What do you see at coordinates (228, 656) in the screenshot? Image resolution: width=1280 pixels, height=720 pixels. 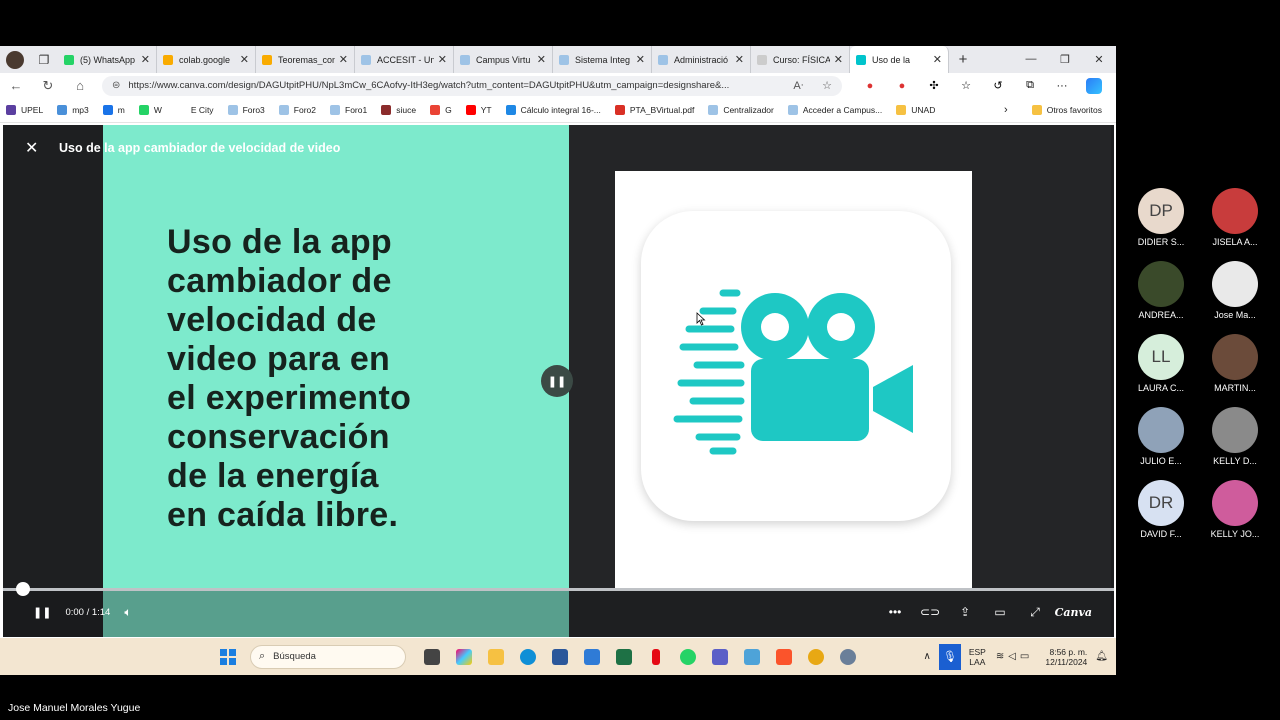 I see `windows-start-icon` at bounding box center [228, 656].